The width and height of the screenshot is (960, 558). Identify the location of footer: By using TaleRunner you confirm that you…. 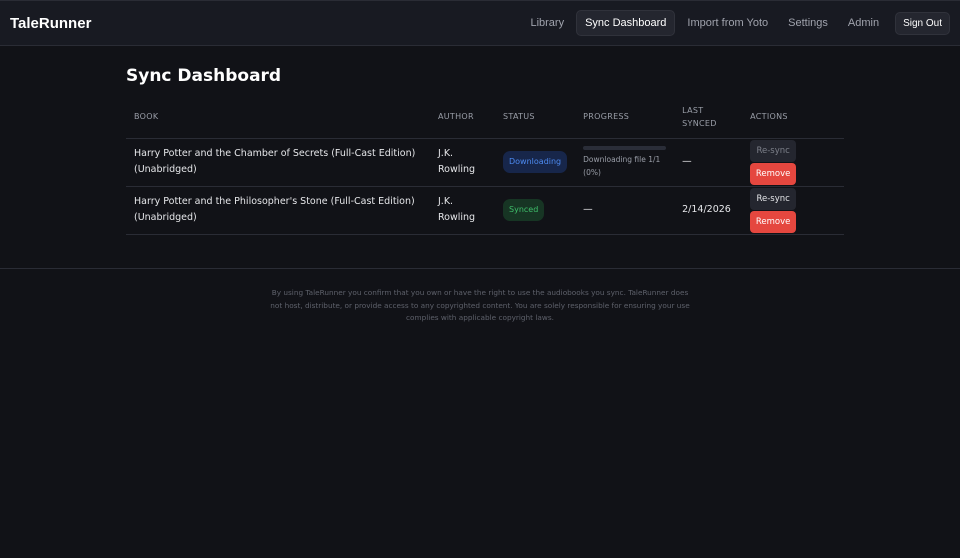
(480, 296).